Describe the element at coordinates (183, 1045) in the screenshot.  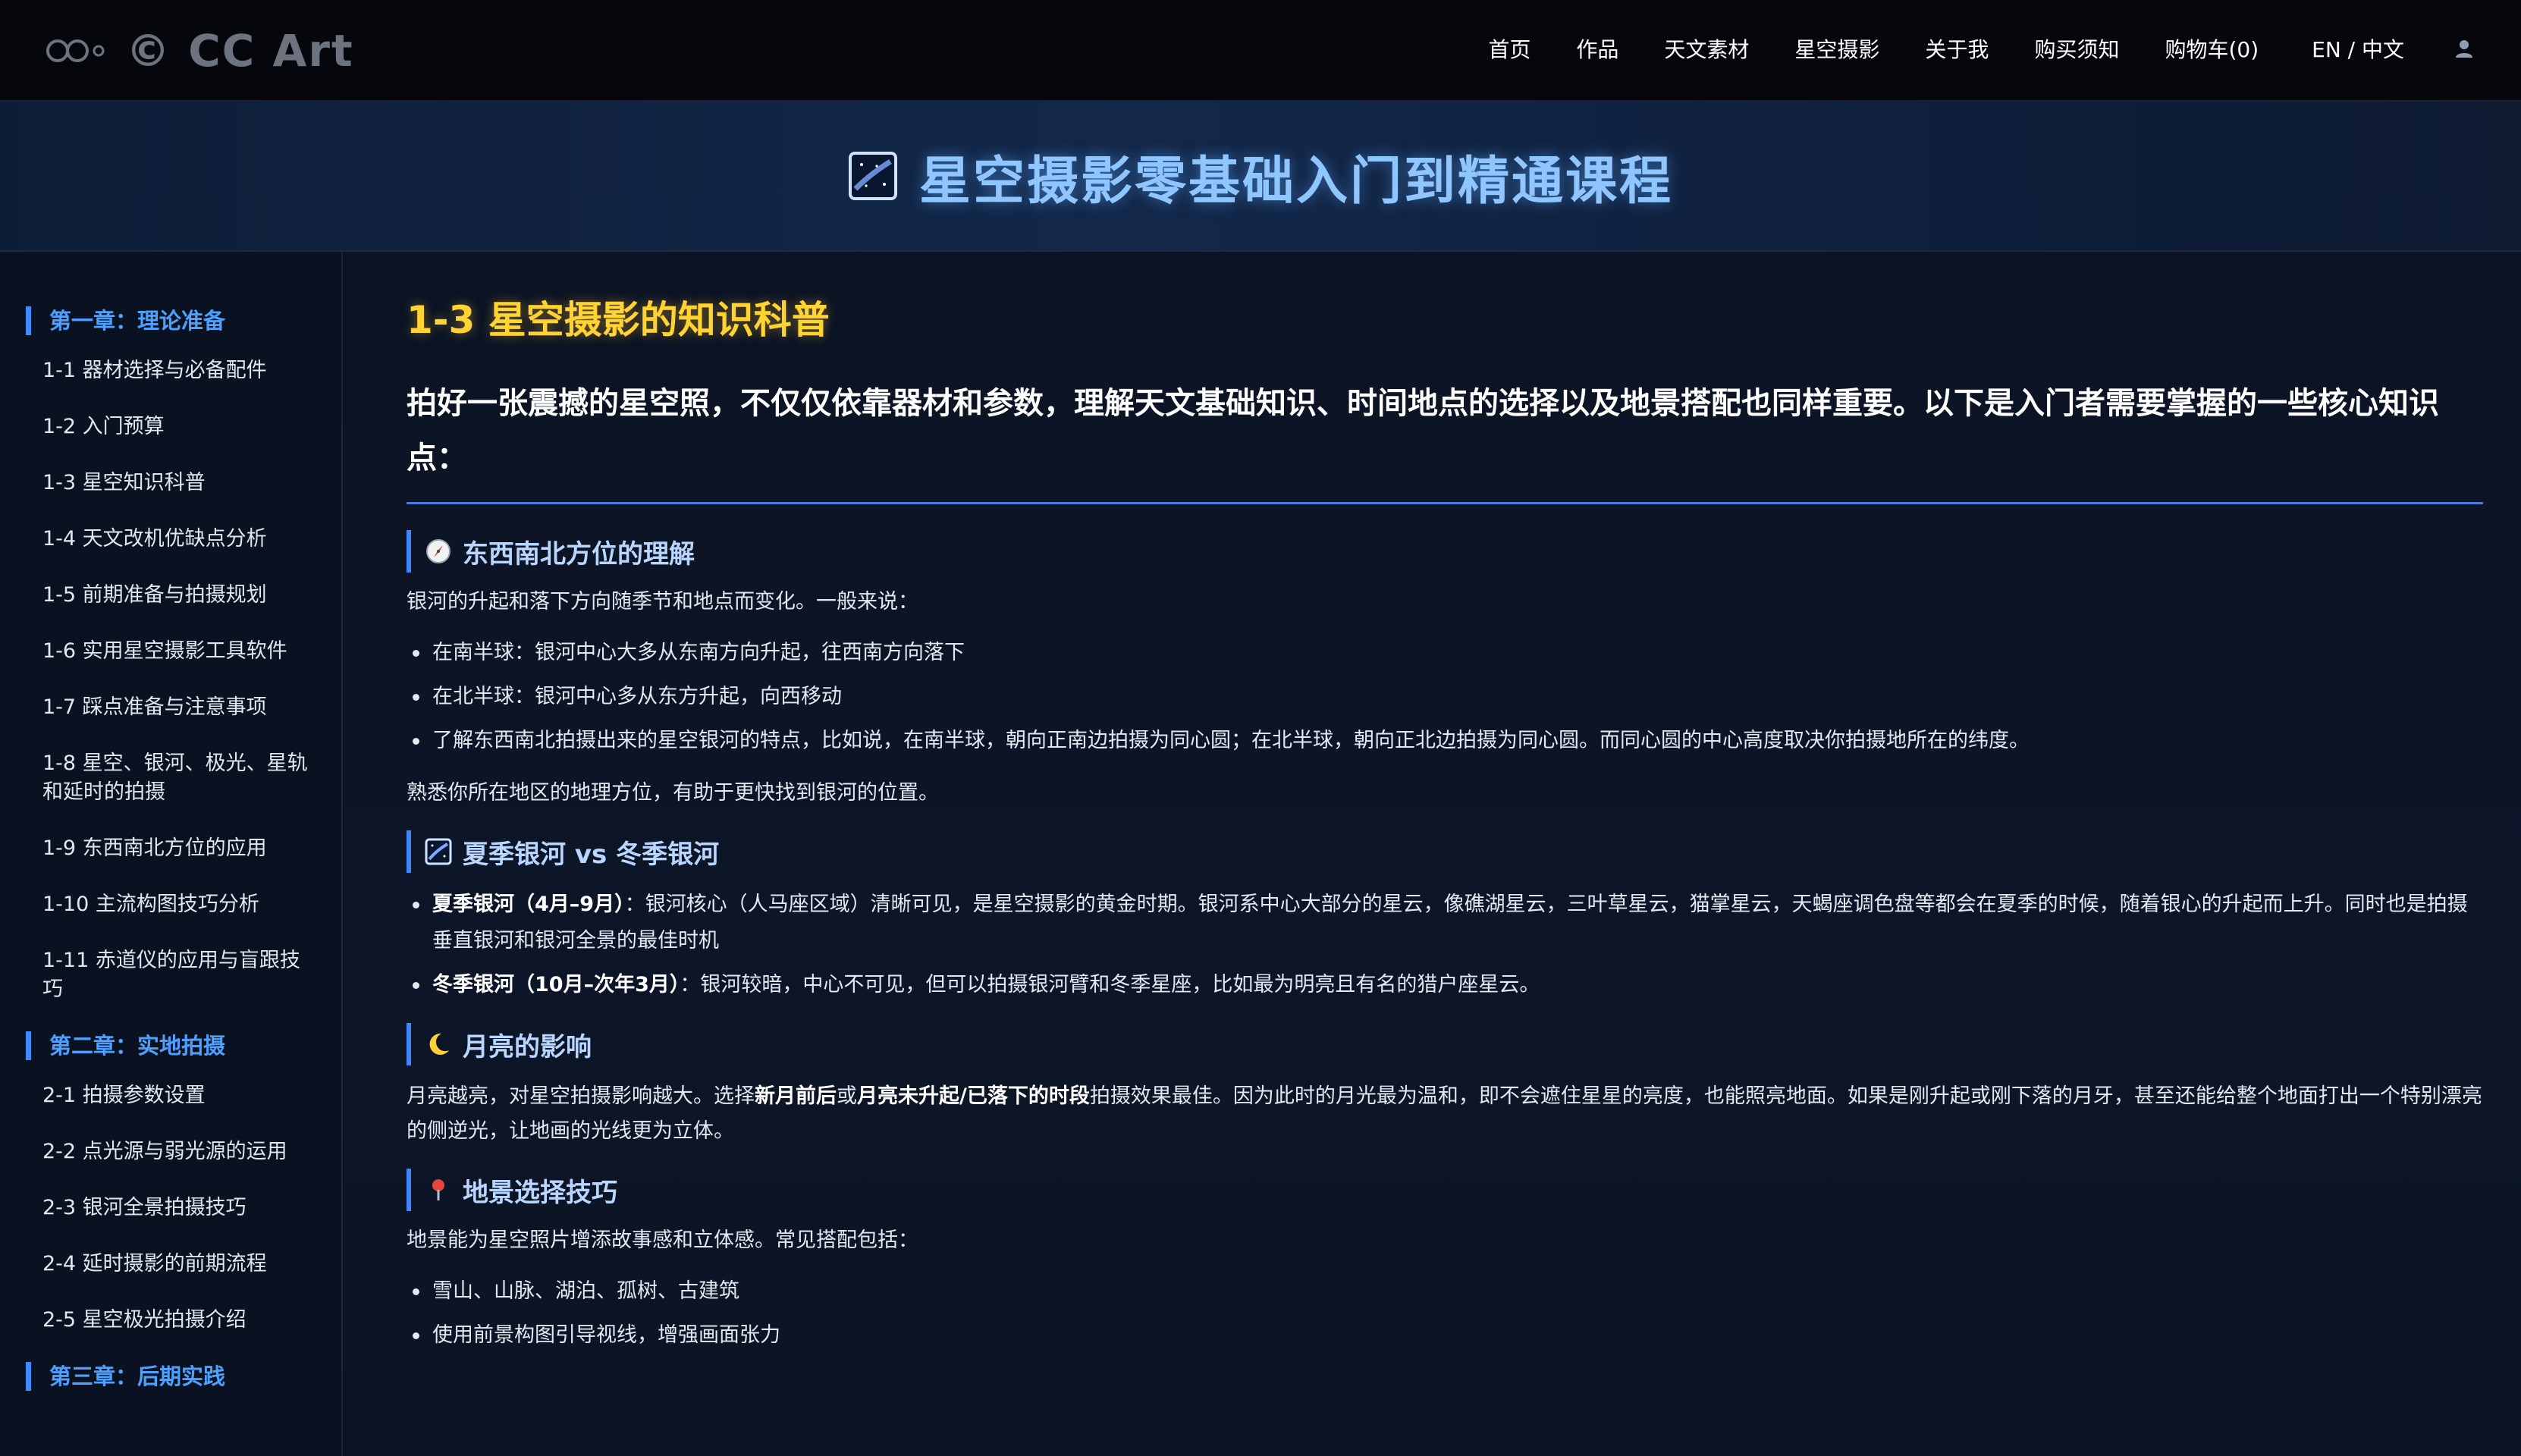
I see `chapter-2-heading: 第二章：实地拍摄` at that location.